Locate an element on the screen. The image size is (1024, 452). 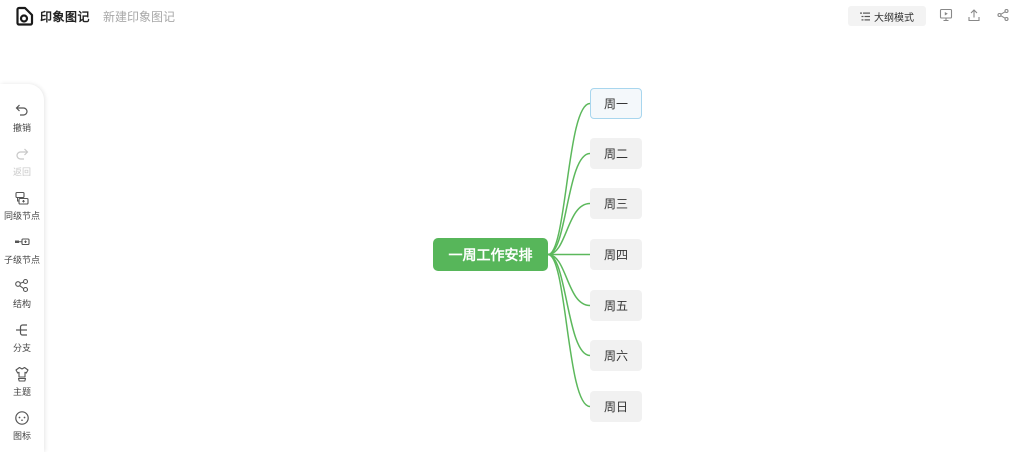
emoji-button: 图标 is located at coordinates (22, 430).